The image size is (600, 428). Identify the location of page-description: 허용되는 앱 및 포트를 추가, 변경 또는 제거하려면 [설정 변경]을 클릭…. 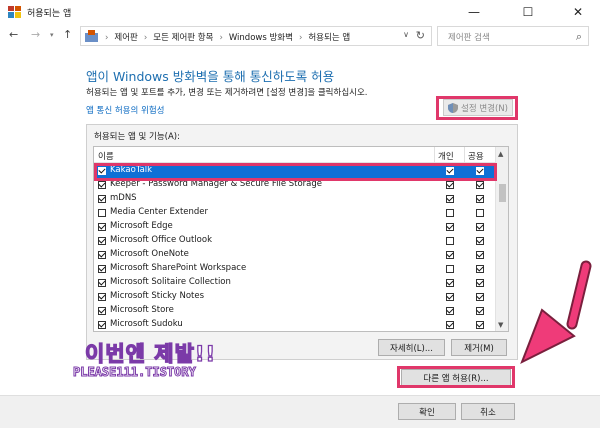
(227, 93).